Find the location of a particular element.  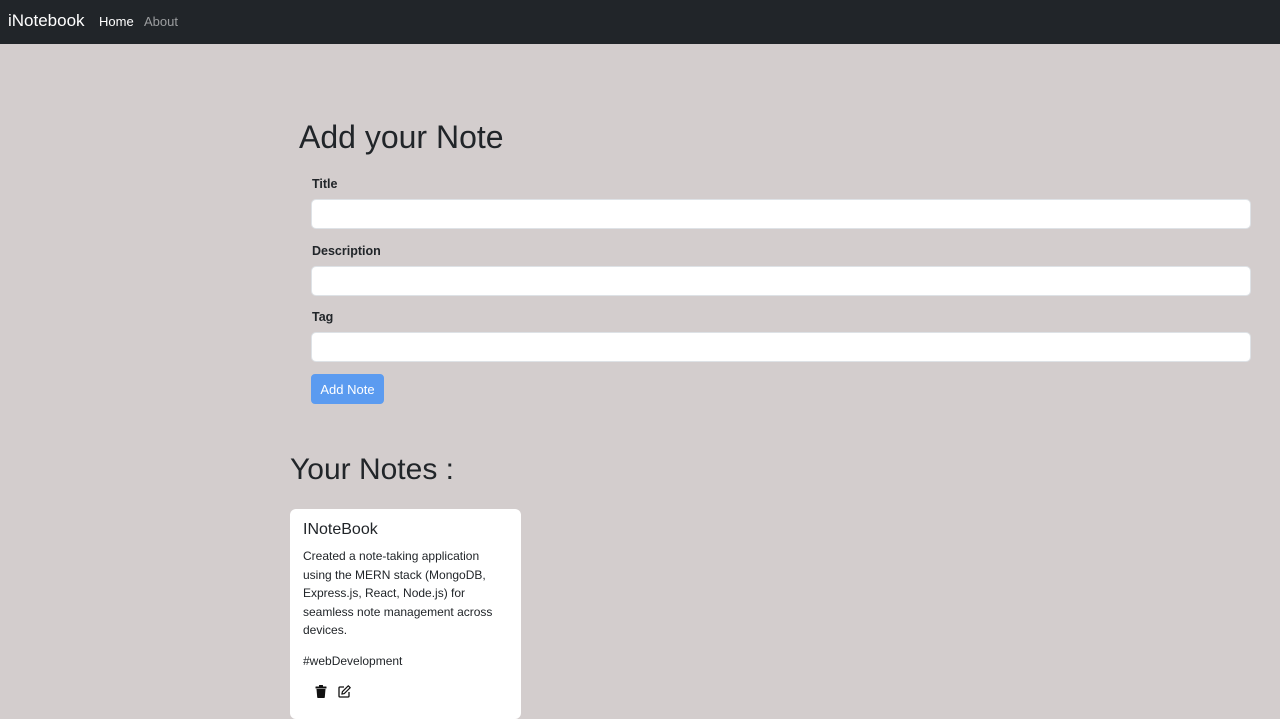

edit-icon is located at coordinates (344, 691).